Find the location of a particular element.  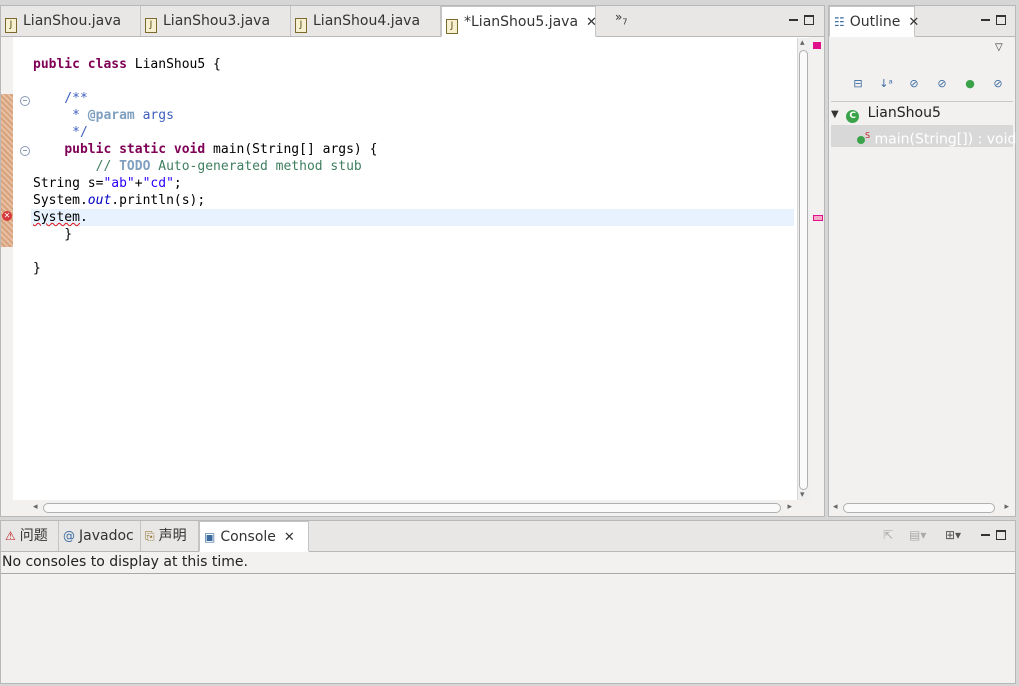

tab-console: ▣ Console ✕ is located at coordinates (254, 536).